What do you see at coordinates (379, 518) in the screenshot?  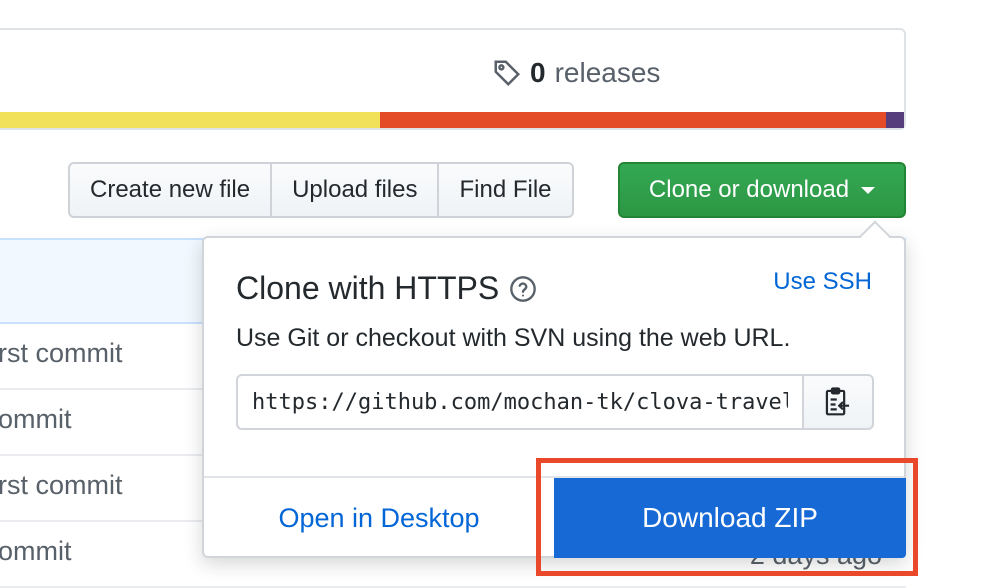 I see `open-in-desktop-button: Open in Desktop` at bounding box center [379, 518].